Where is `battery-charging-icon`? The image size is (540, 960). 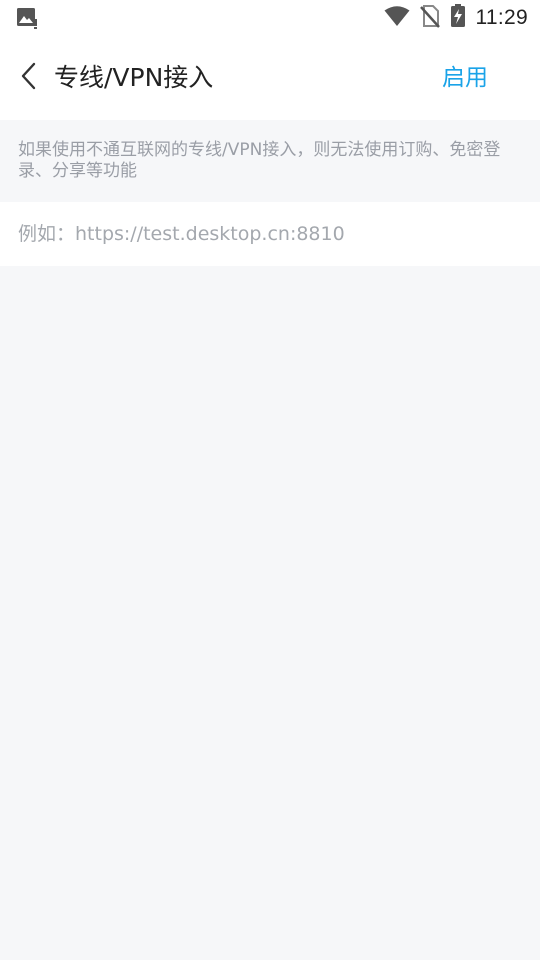
battery-charging-icon is located at coordinates (458, 18).